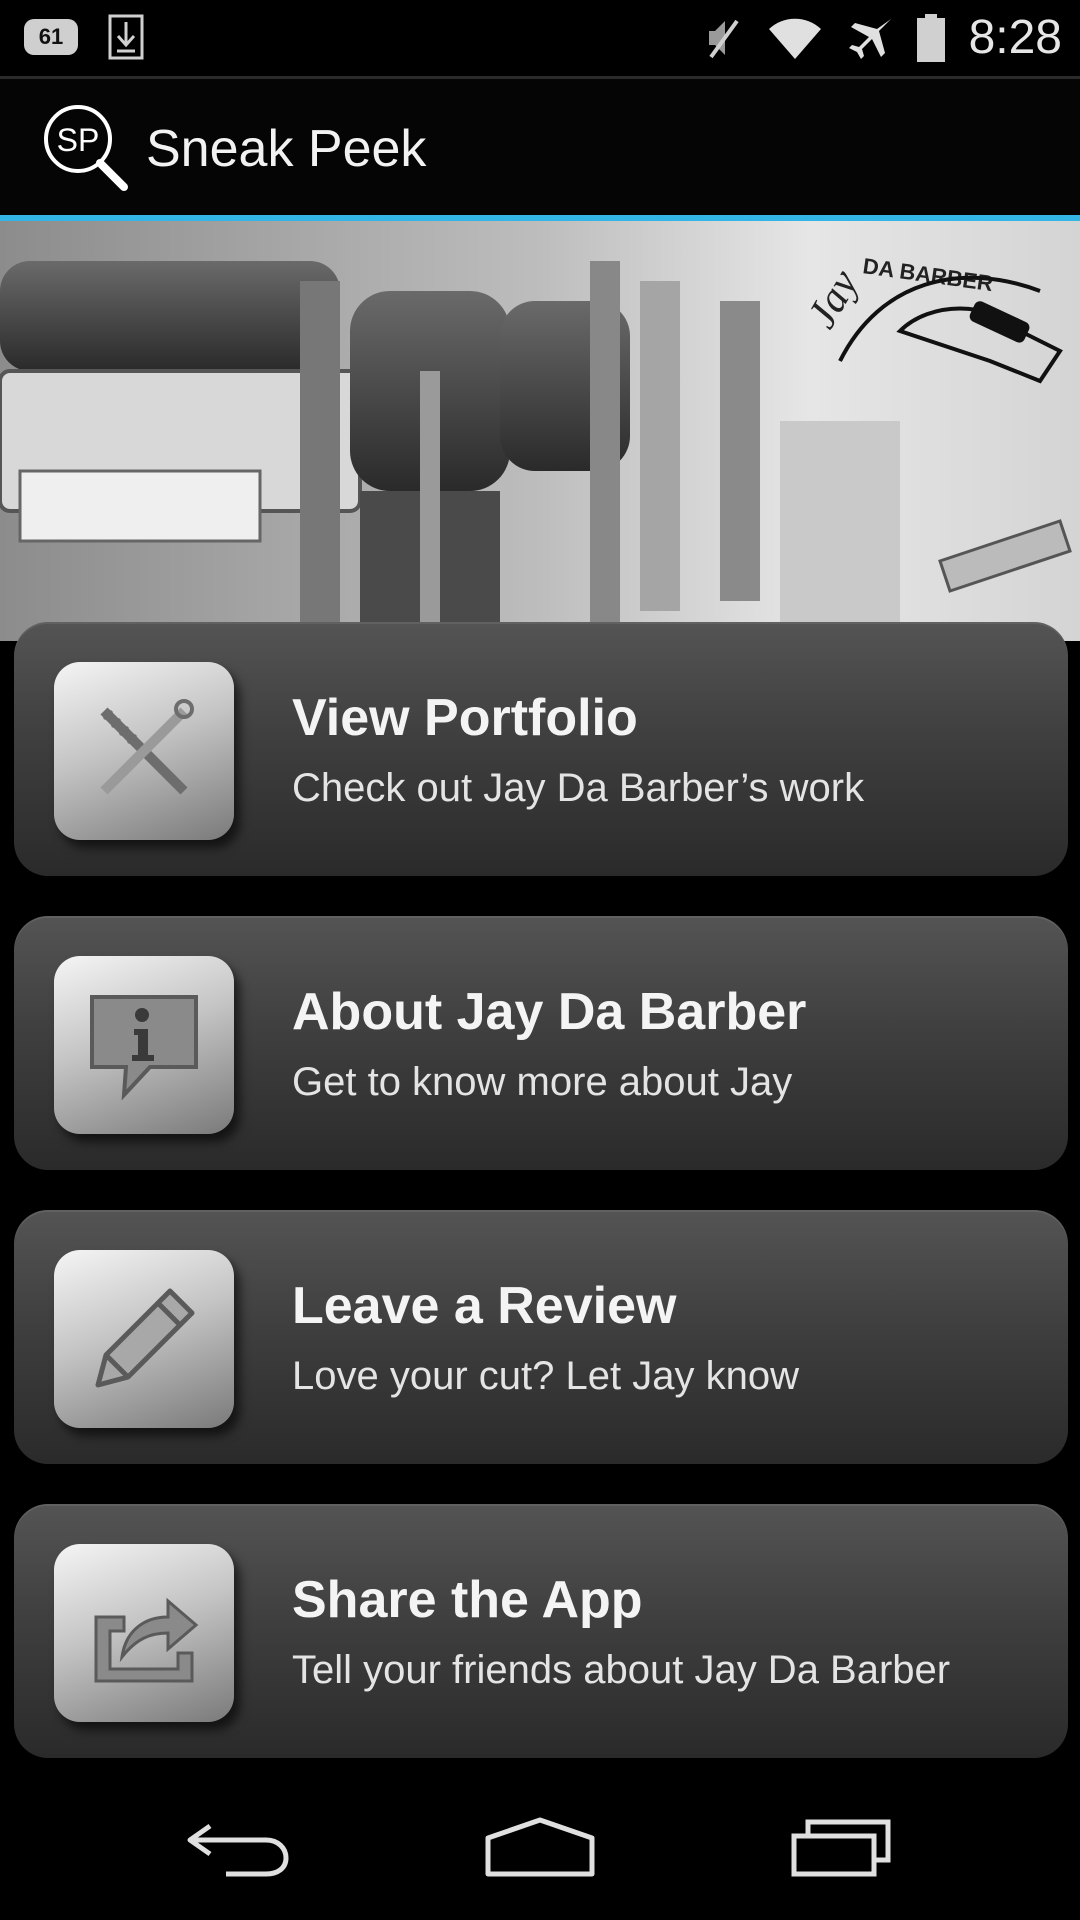 This screenshot has width=1080, height=1920. I want to click on share-icon, so click(144, 1633).